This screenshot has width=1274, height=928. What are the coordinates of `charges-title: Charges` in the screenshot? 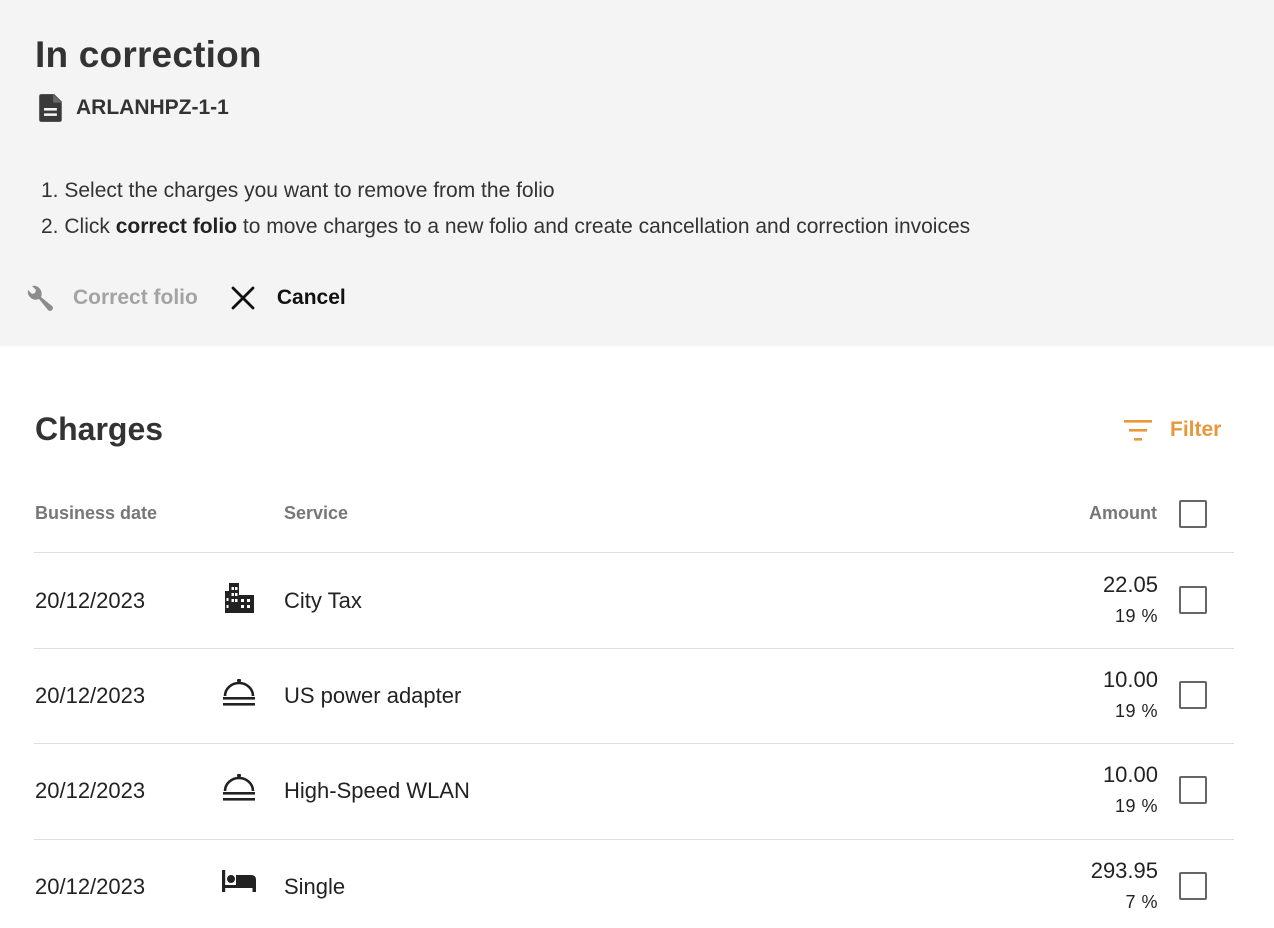 It's located at (99, 429).